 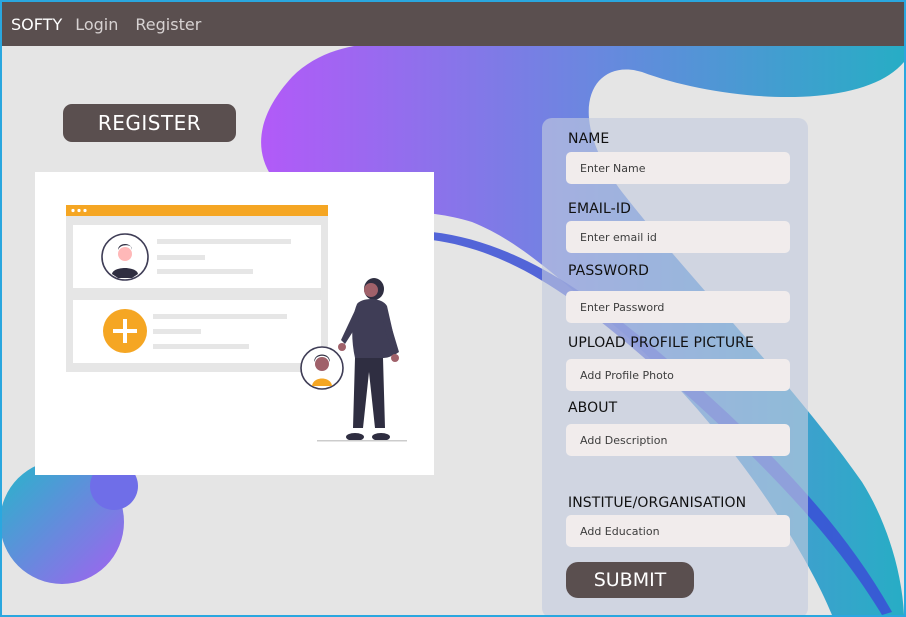 I want to click on plus-icon, so click(x=125, y=331).